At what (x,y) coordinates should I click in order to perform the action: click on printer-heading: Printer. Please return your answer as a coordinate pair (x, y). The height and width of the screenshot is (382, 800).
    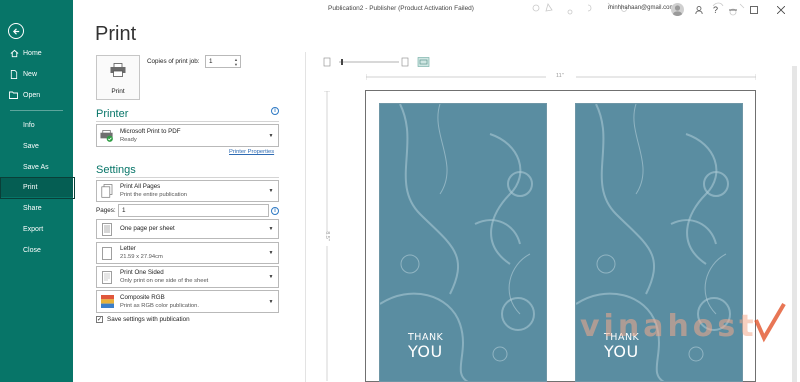
    Looking at the image, I should click on (112, 114).